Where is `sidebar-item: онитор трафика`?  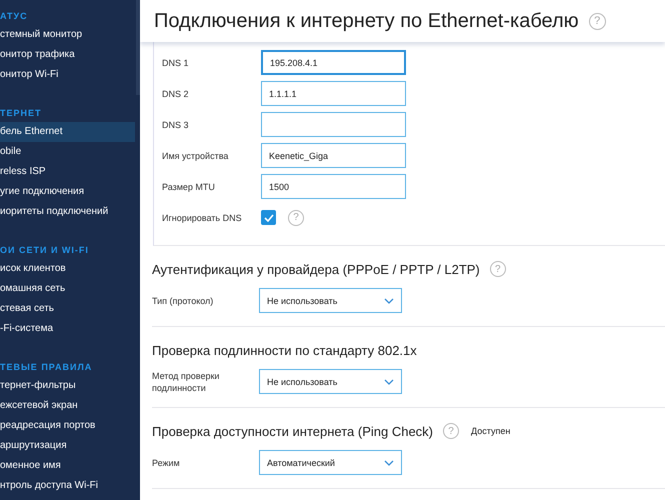 sidebar-item: онитор трафика is located at coordinates (67, 55).